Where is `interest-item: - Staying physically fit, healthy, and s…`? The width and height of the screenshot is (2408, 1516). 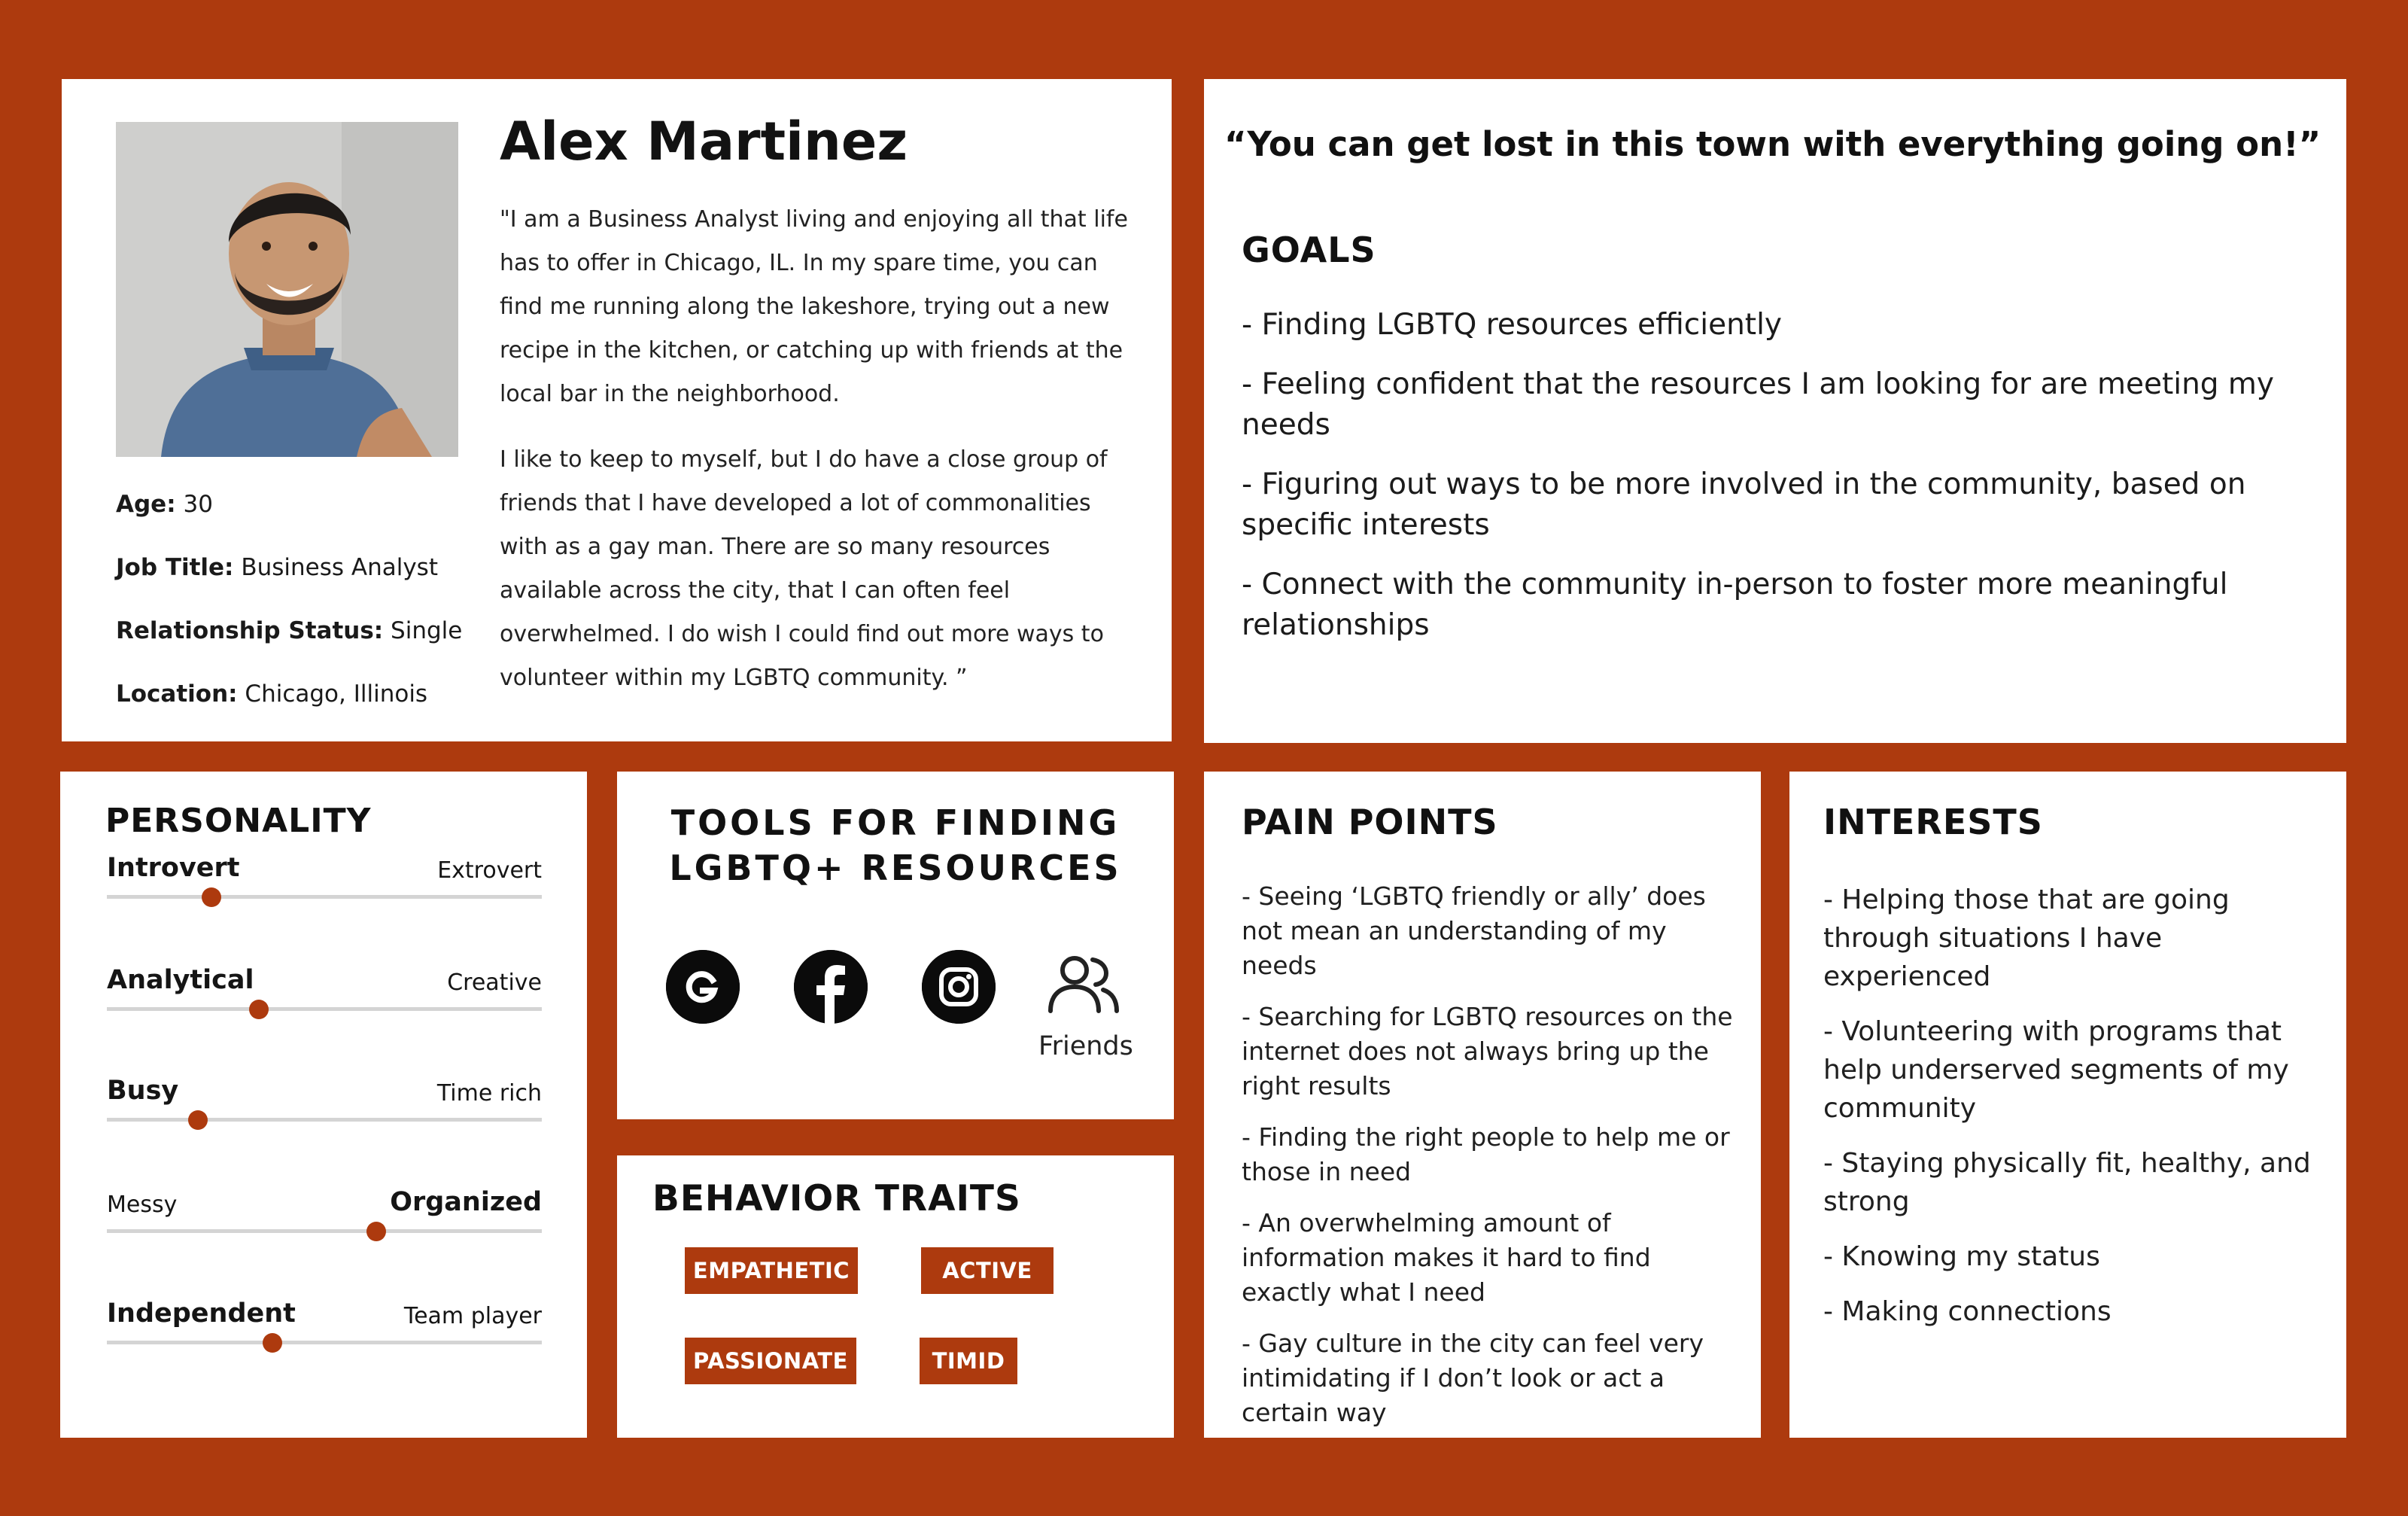 interest-item: - Staying physically fit, healthy, and s… is located at coordinates (2067, 1182).